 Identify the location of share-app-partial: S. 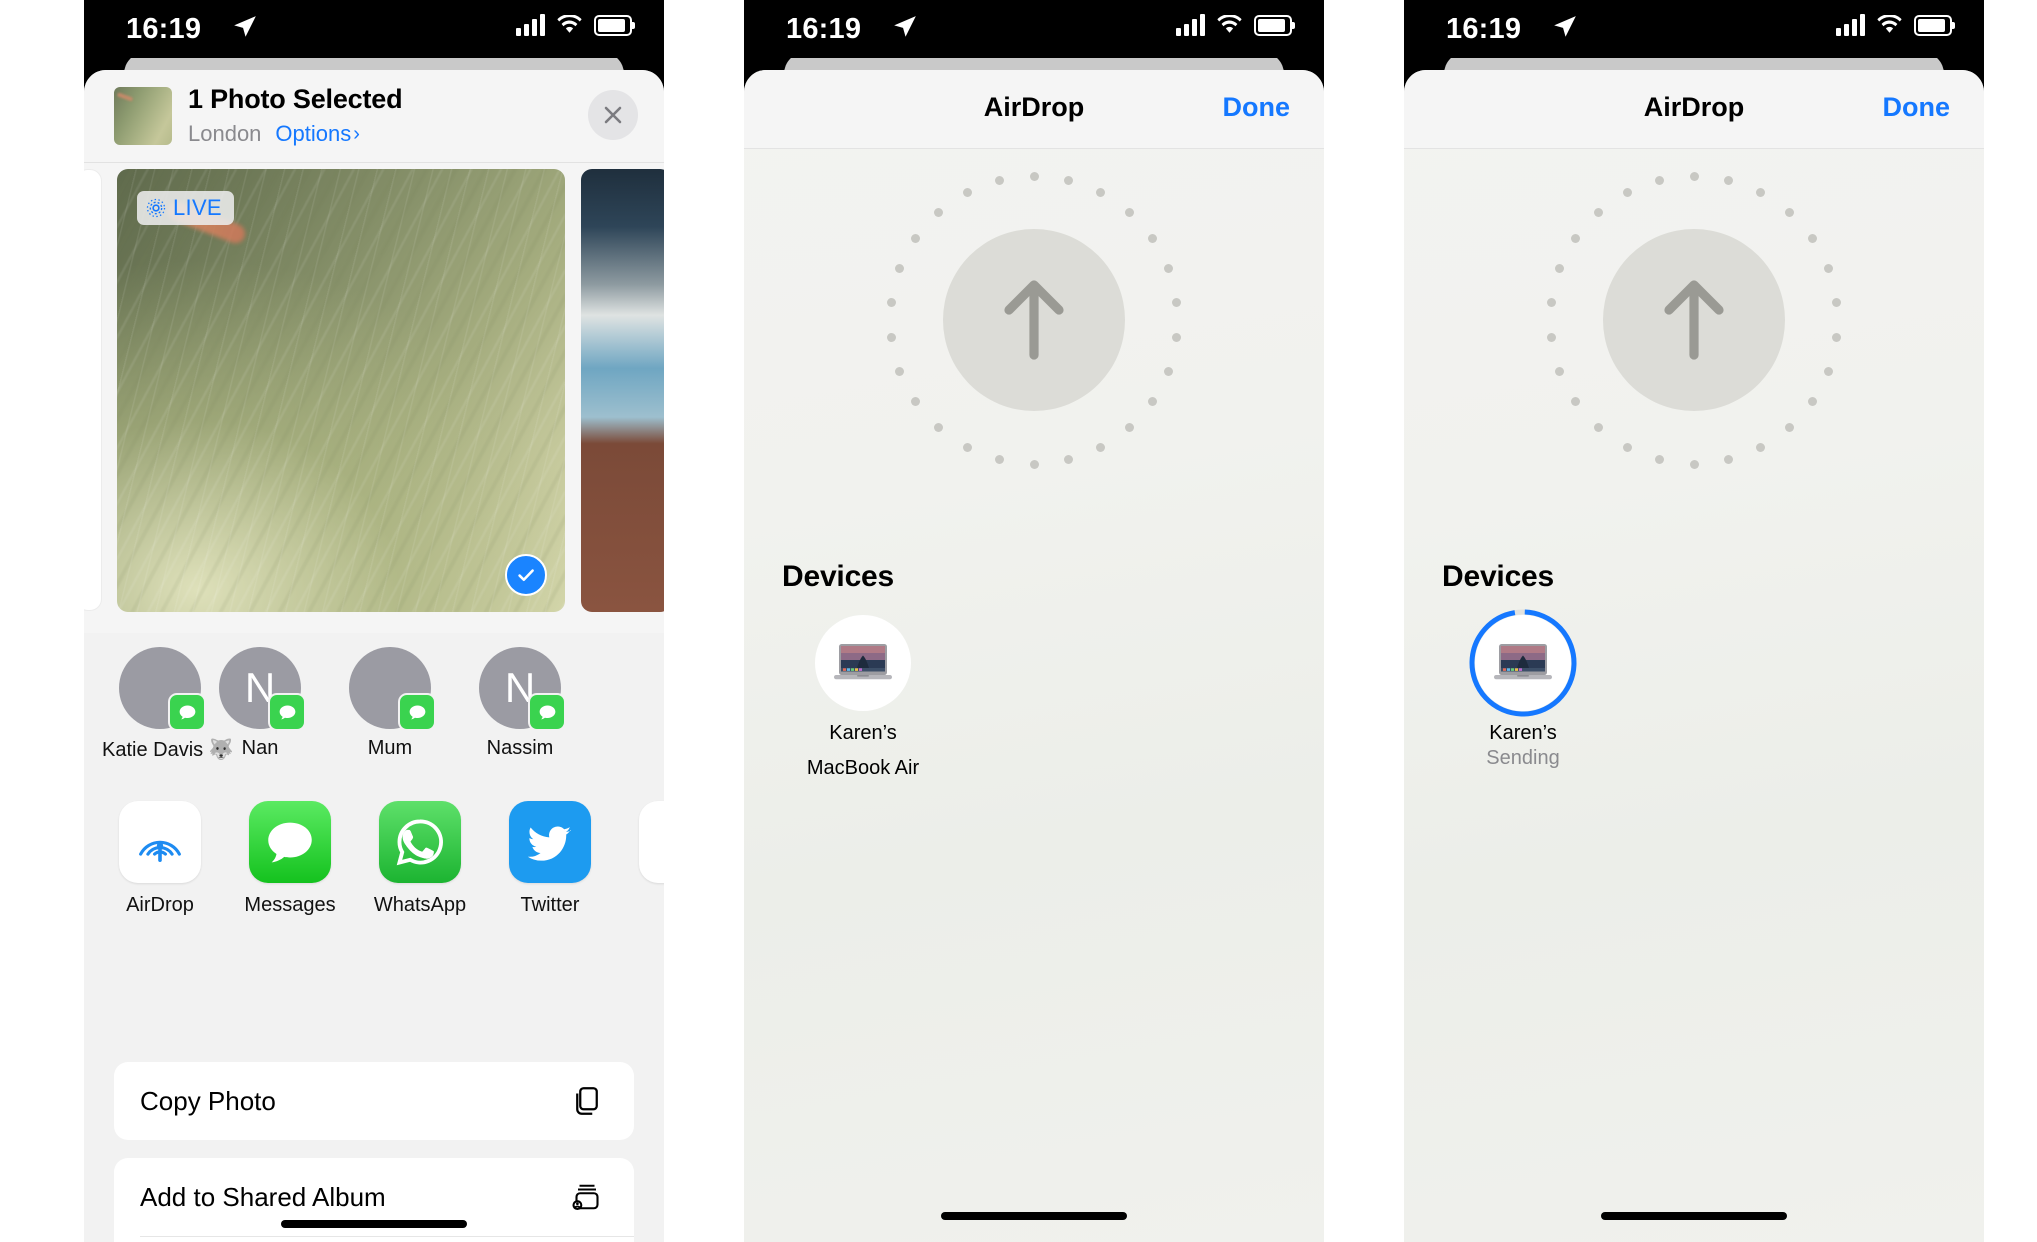
(643, 859).